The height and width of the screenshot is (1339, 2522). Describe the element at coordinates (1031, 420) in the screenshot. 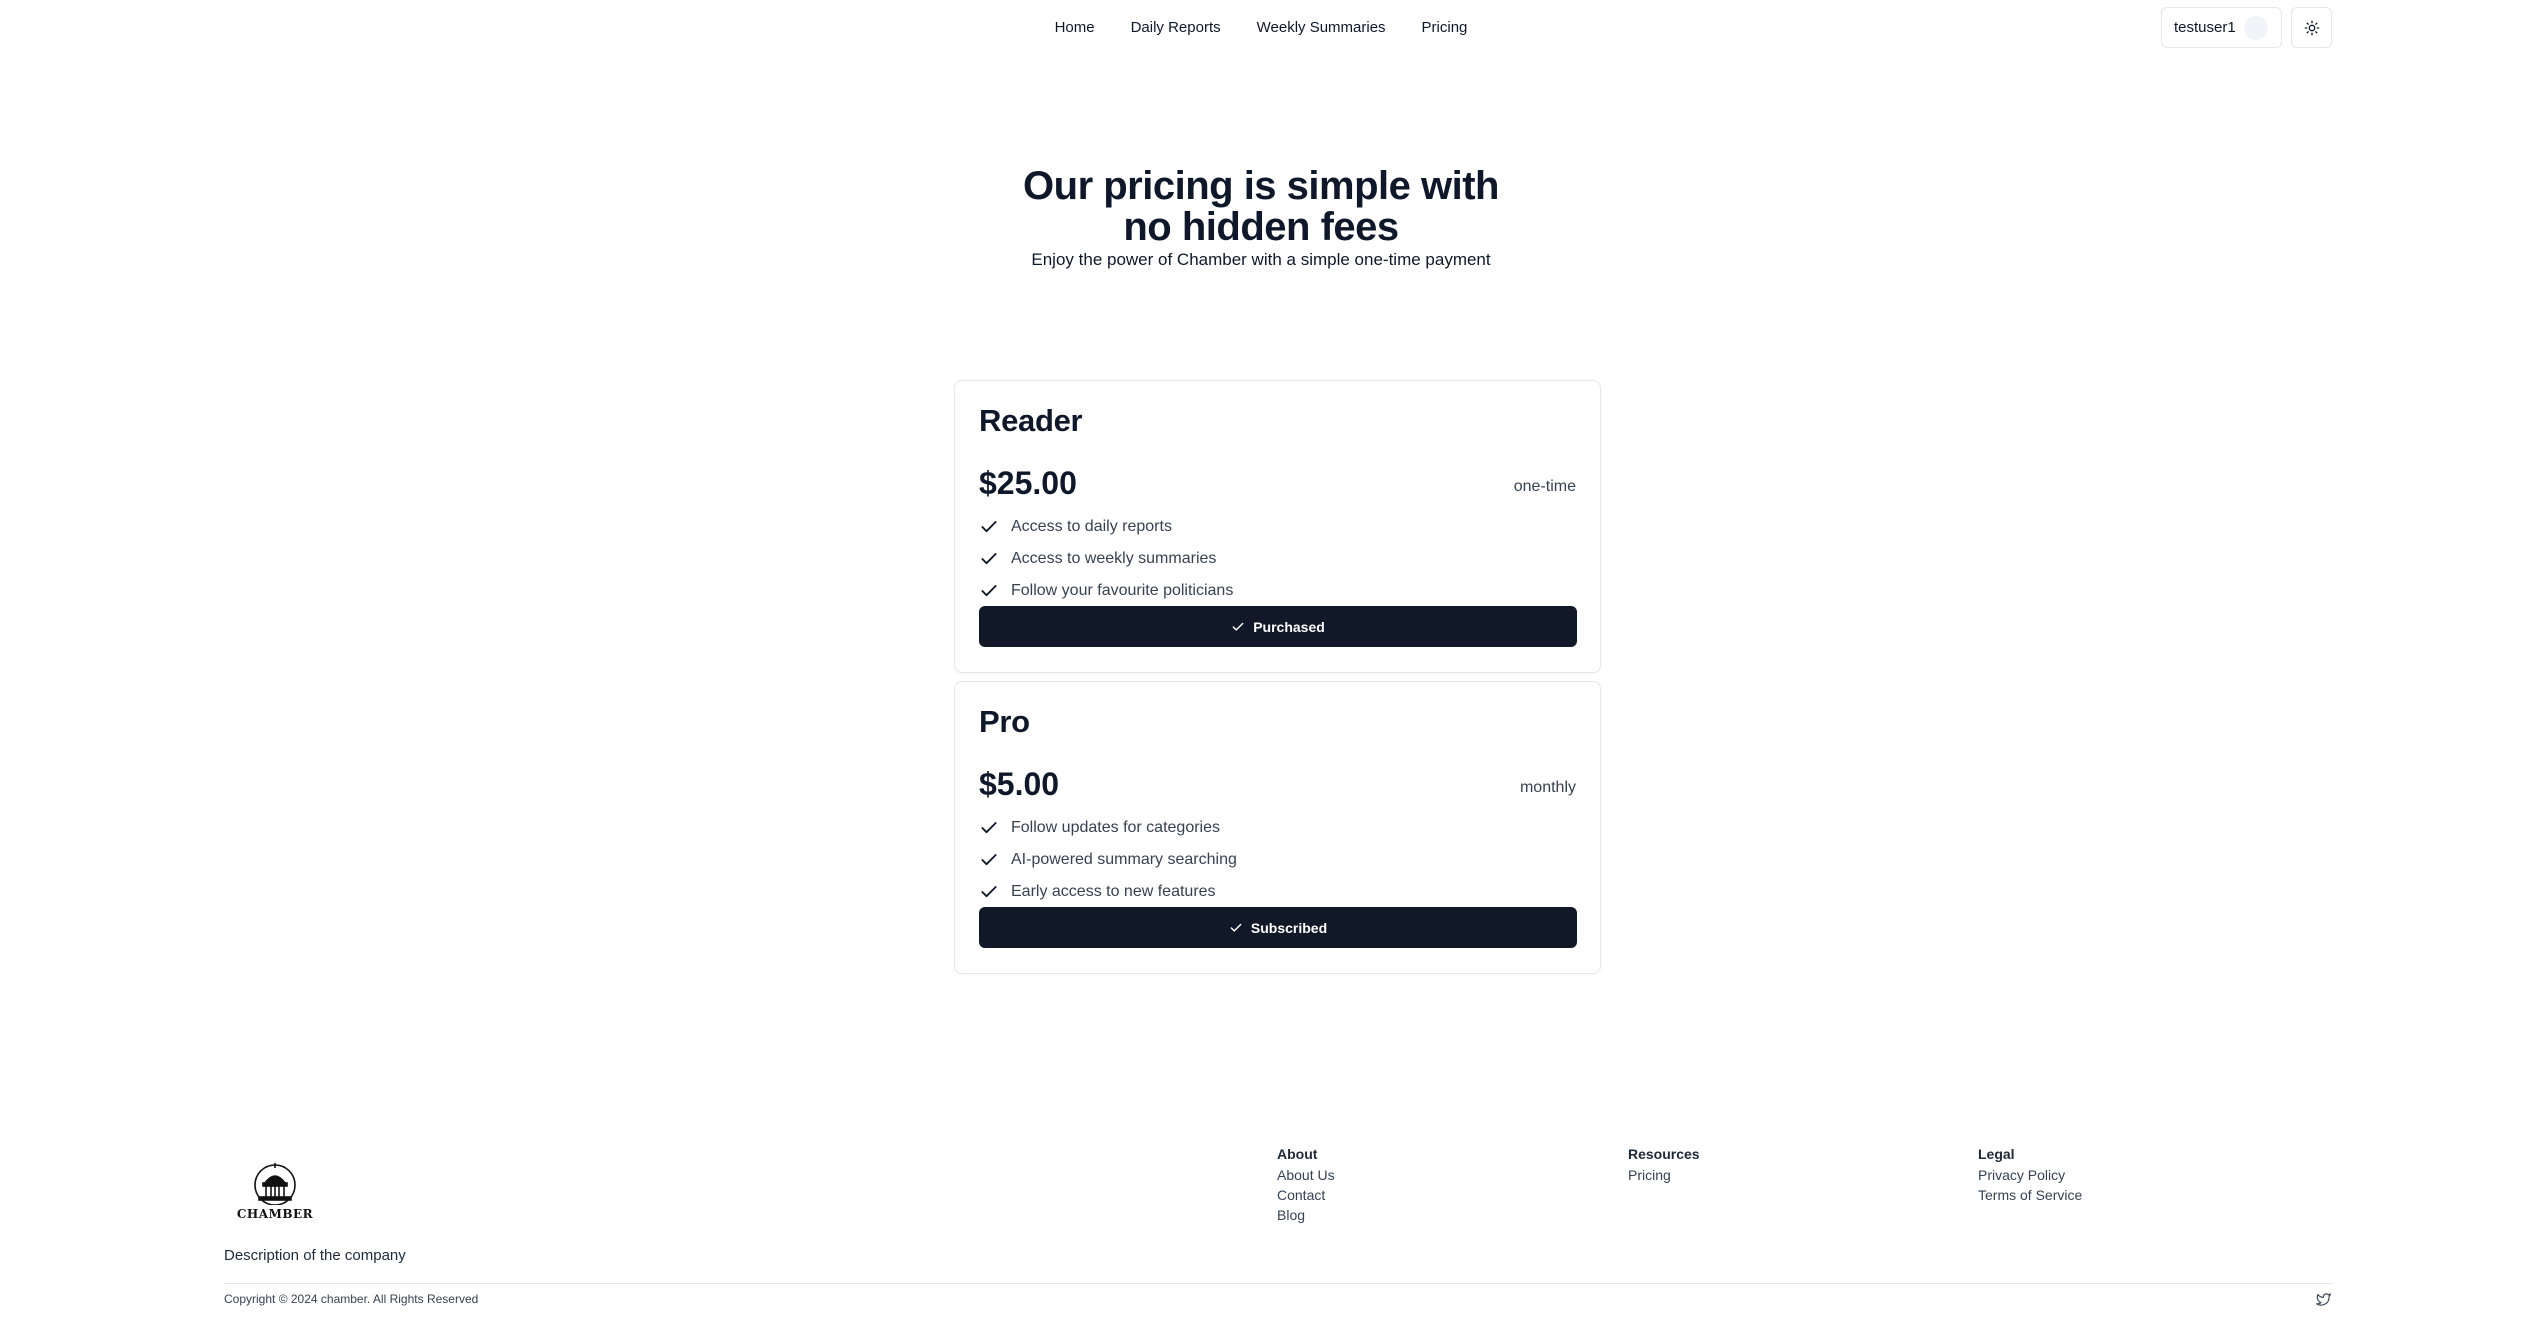

I see `plan-name: Reader` at that location.